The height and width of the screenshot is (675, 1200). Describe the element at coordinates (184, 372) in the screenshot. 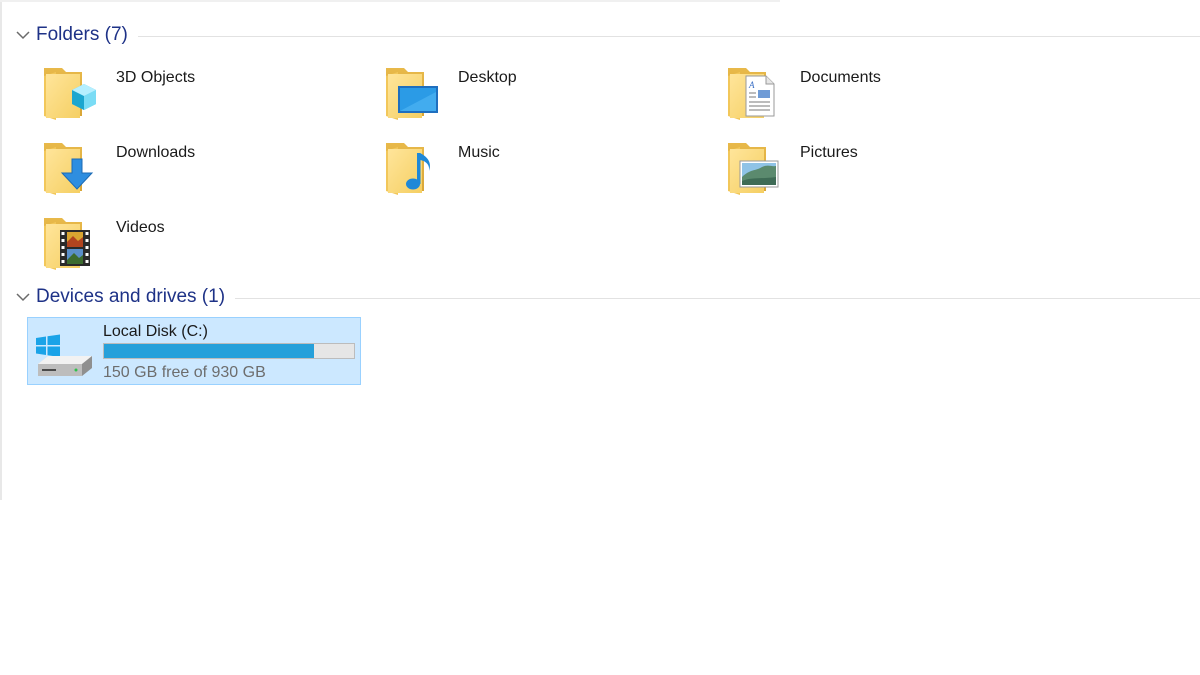

I see `drive-free-space: 150 GB free of 930 GB` at that location.